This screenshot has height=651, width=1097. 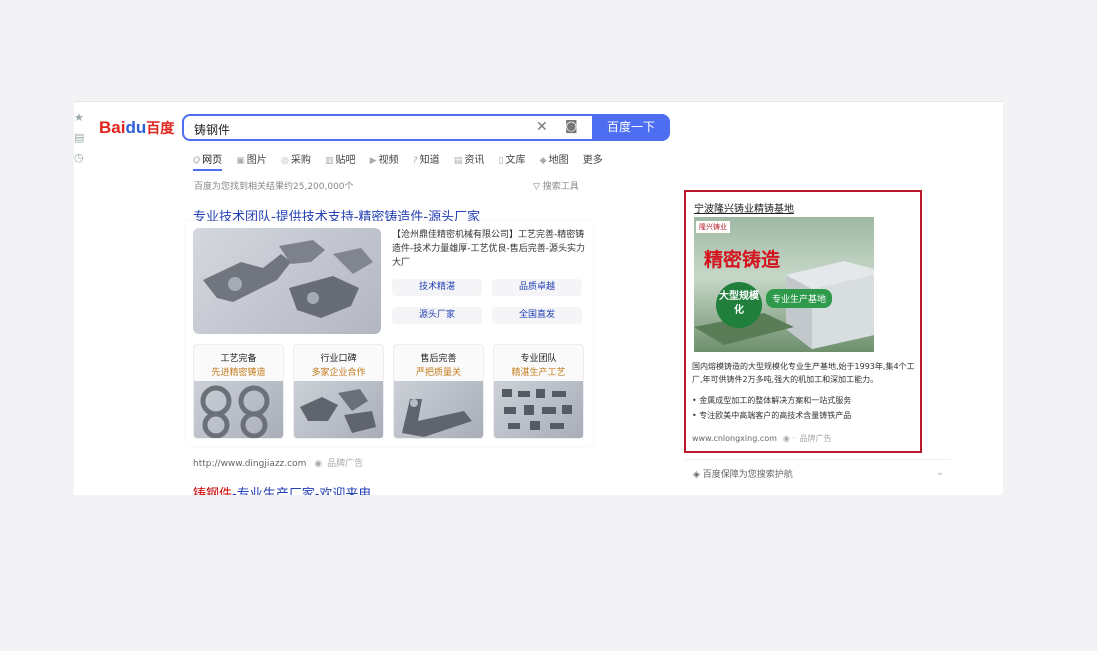 I want to click on chevron-down-icon: ⌄, so click(x=940, y=472).